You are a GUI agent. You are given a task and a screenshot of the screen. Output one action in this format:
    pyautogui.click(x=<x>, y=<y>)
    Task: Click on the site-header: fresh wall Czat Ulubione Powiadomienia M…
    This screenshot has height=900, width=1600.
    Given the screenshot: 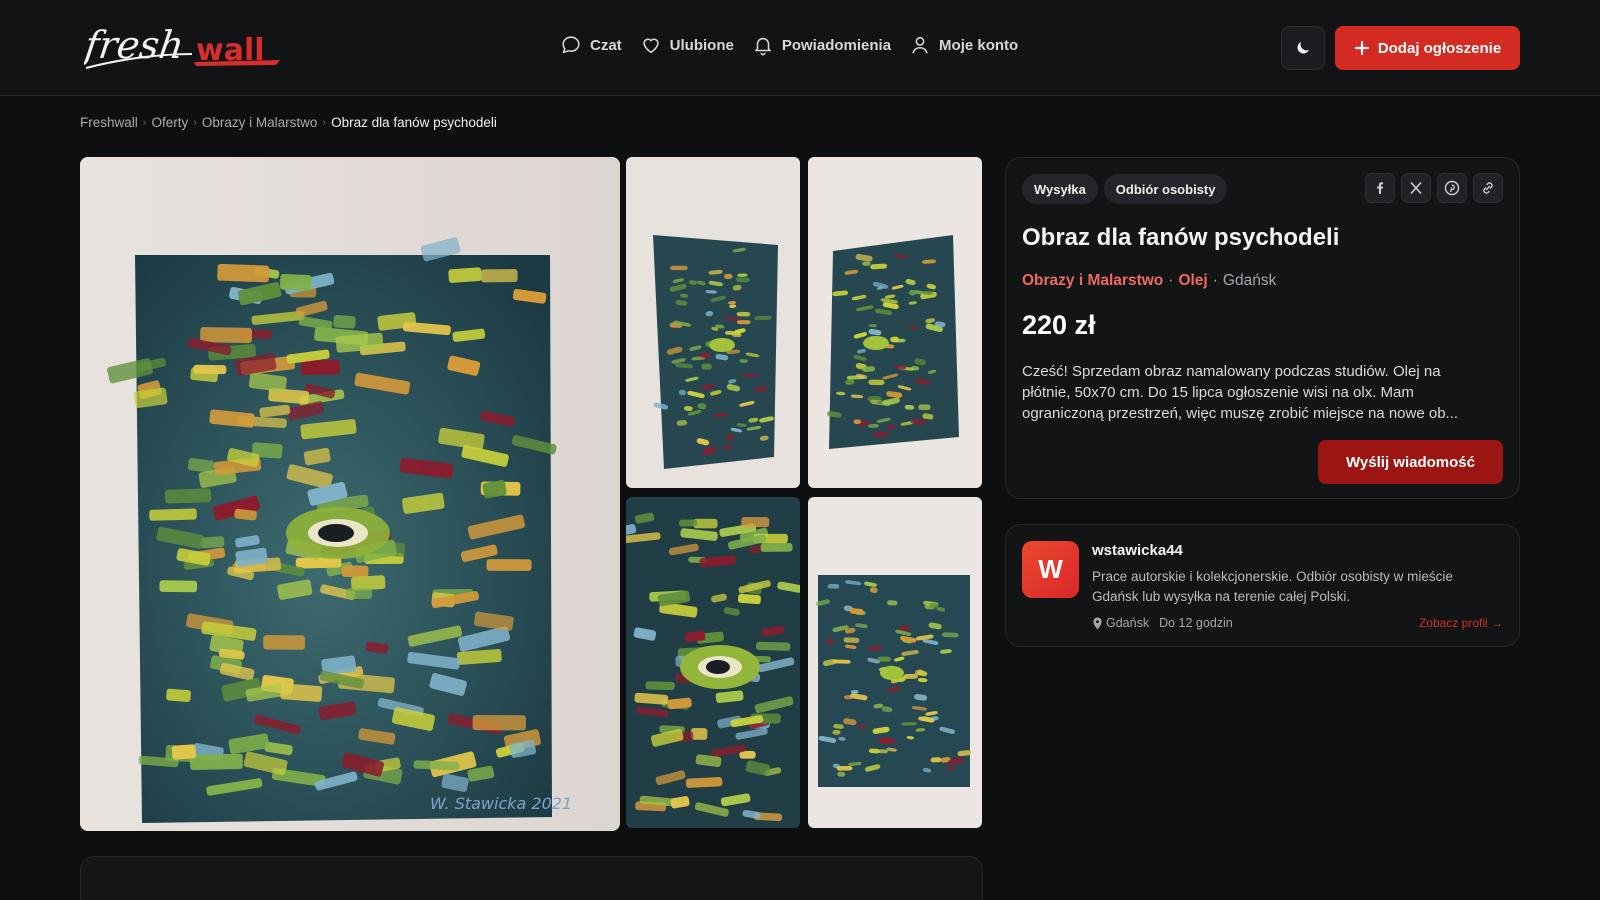 What is the action you would take?
    pyautogui.click(x=800, y=48)
    